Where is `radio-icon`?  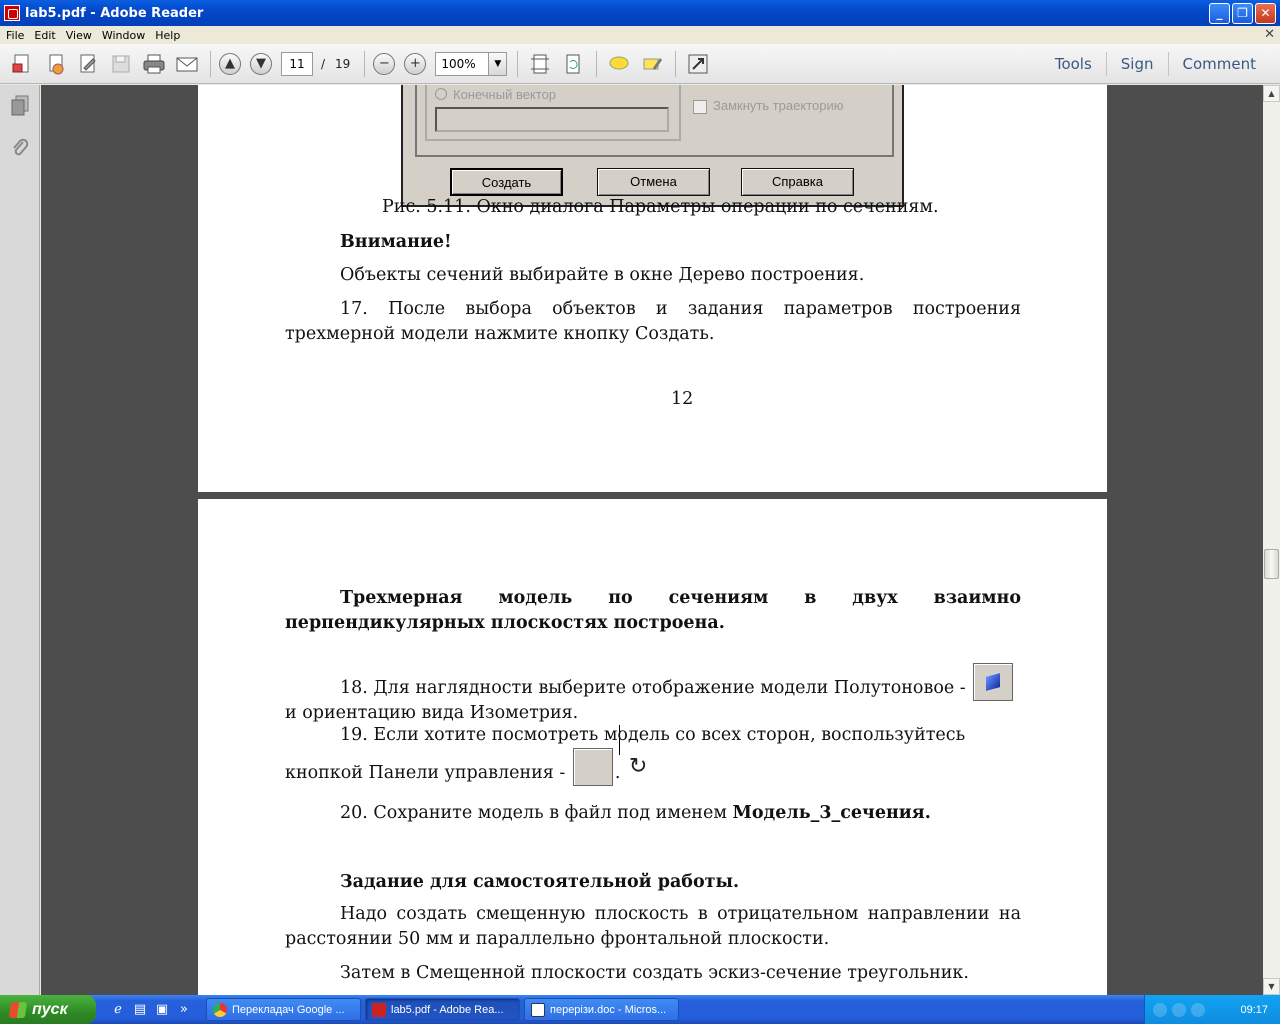 radio-icon is located at coordinates (441, 94).